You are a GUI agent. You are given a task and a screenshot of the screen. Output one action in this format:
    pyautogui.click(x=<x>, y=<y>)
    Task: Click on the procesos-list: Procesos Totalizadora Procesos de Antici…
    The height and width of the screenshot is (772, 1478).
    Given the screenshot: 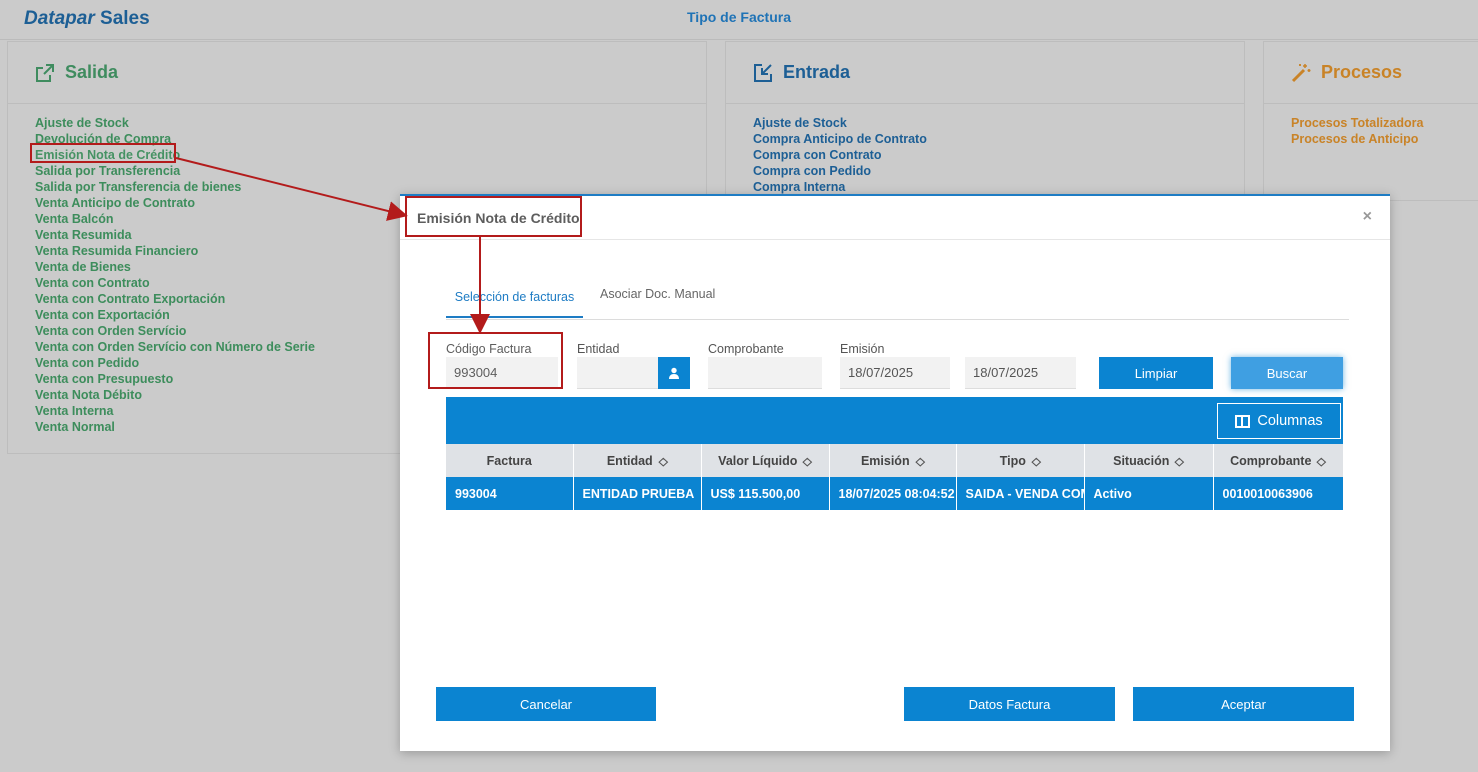 What is the action you would take?
    pyautogui.click(x=1371, y=125)
    